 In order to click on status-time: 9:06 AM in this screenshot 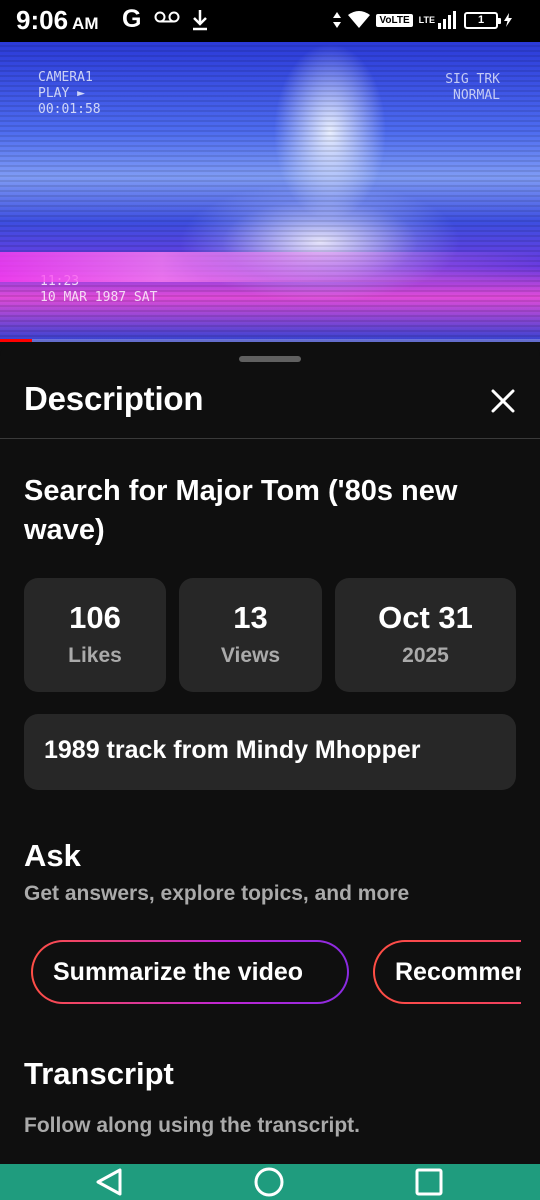, I will do `click(57, 20)`.